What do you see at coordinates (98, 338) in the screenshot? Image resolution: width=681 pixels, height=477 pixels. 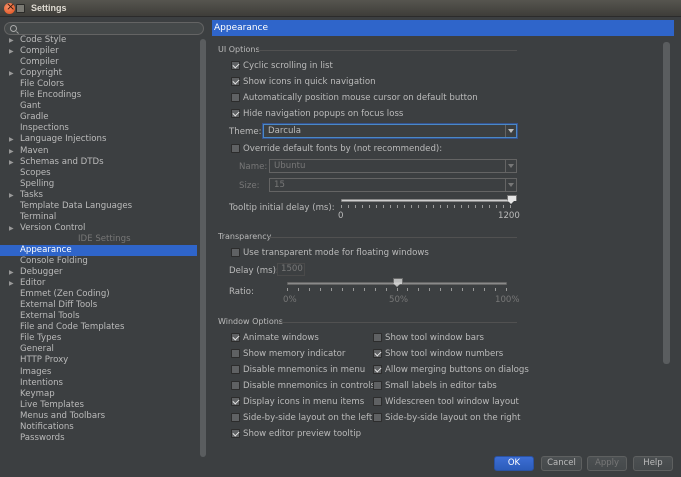 I see `tree-item: File Types` at bounding box center [98, 338].